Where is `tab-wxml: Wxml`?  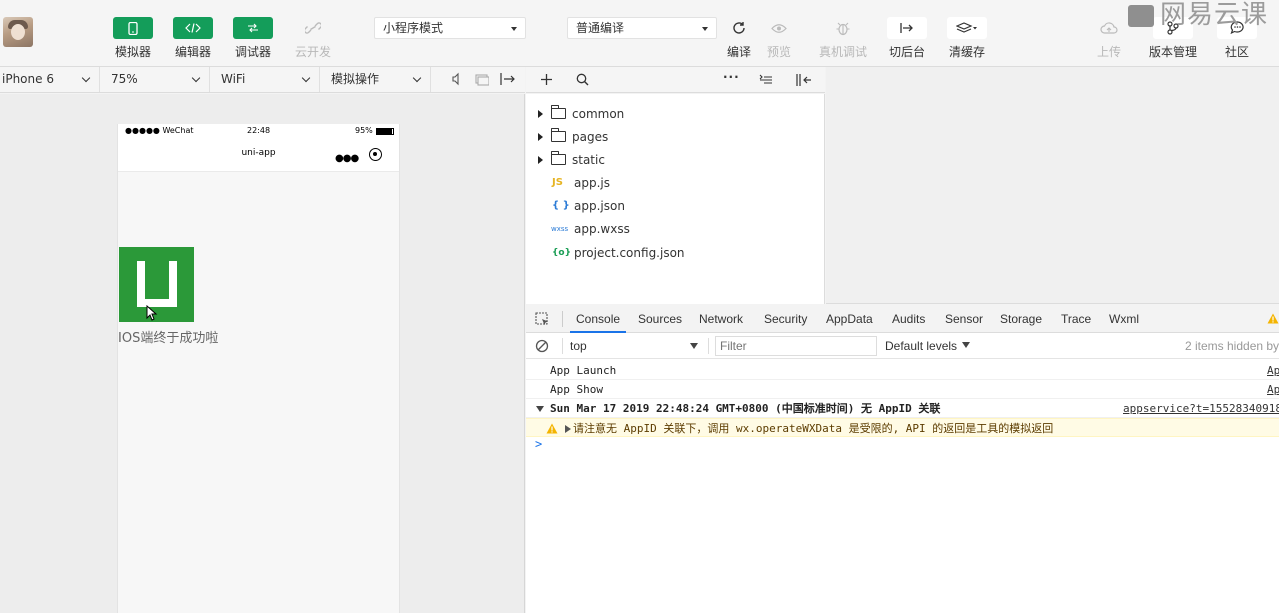
tab-wxml: Wxml is located at coordinates (1124, 319).